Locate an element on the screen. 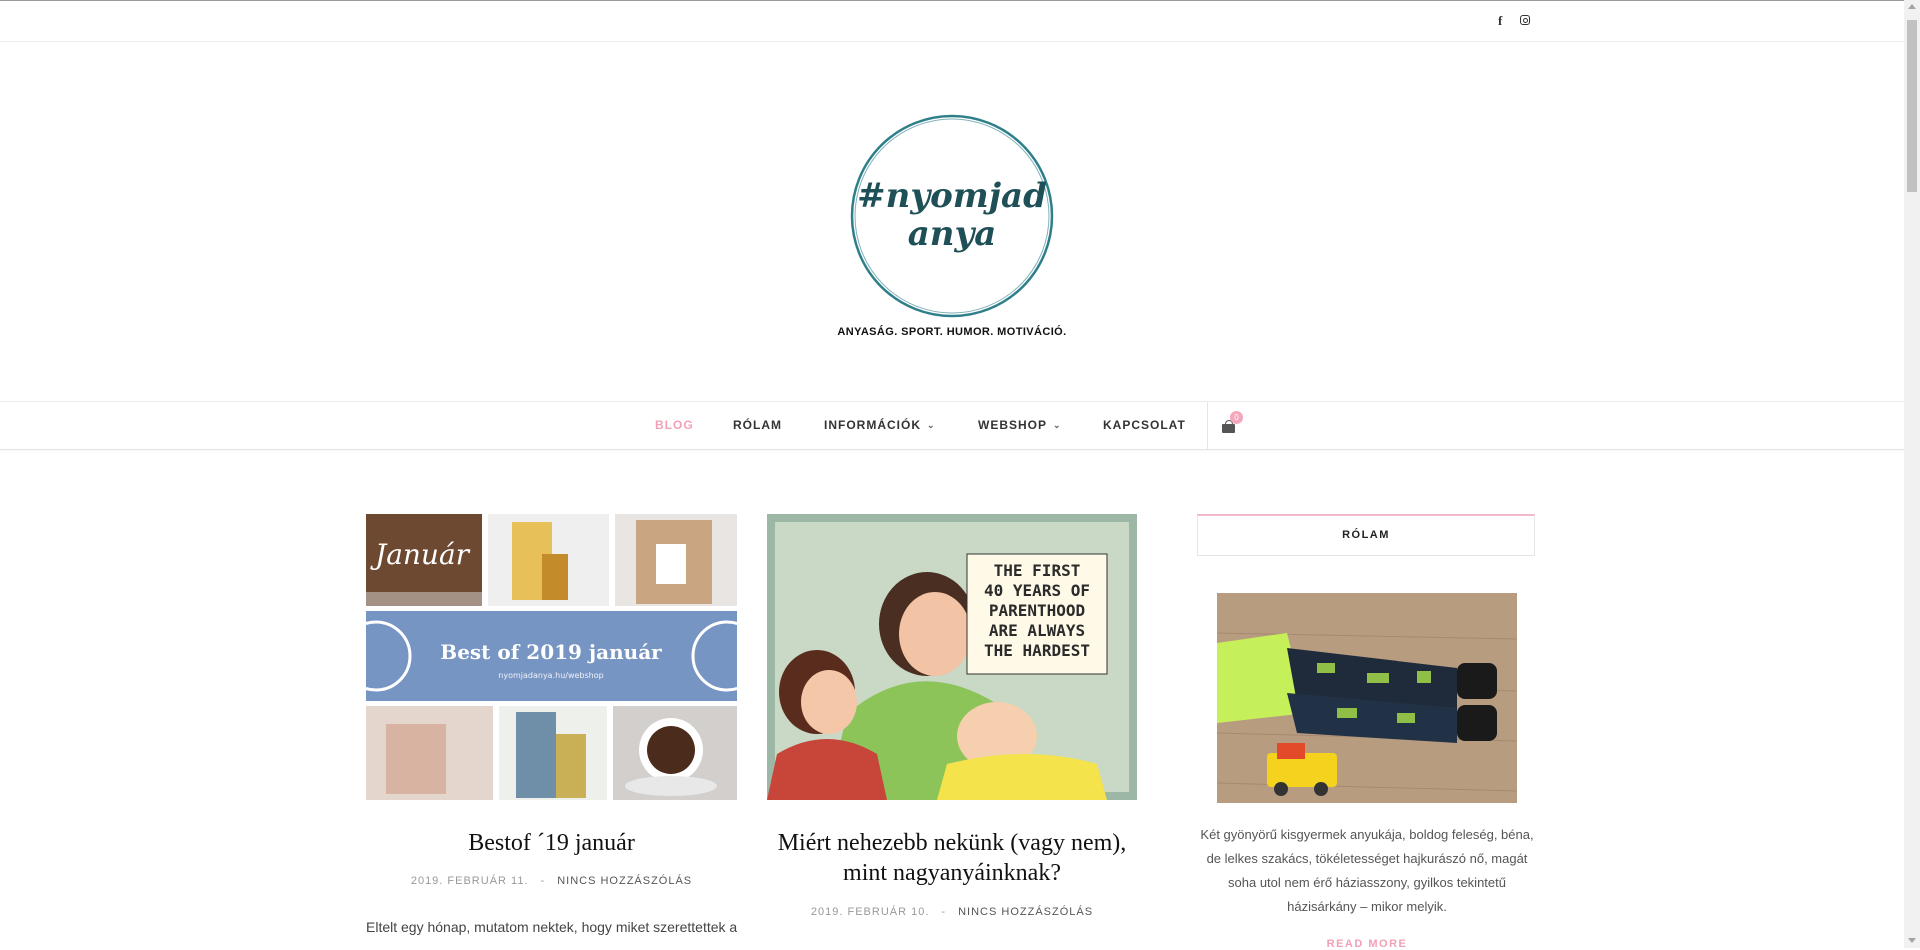 The width and height of the screenshot is (1920, 950). widget-title: RÓLAM is located at coordinates (1366, 535).